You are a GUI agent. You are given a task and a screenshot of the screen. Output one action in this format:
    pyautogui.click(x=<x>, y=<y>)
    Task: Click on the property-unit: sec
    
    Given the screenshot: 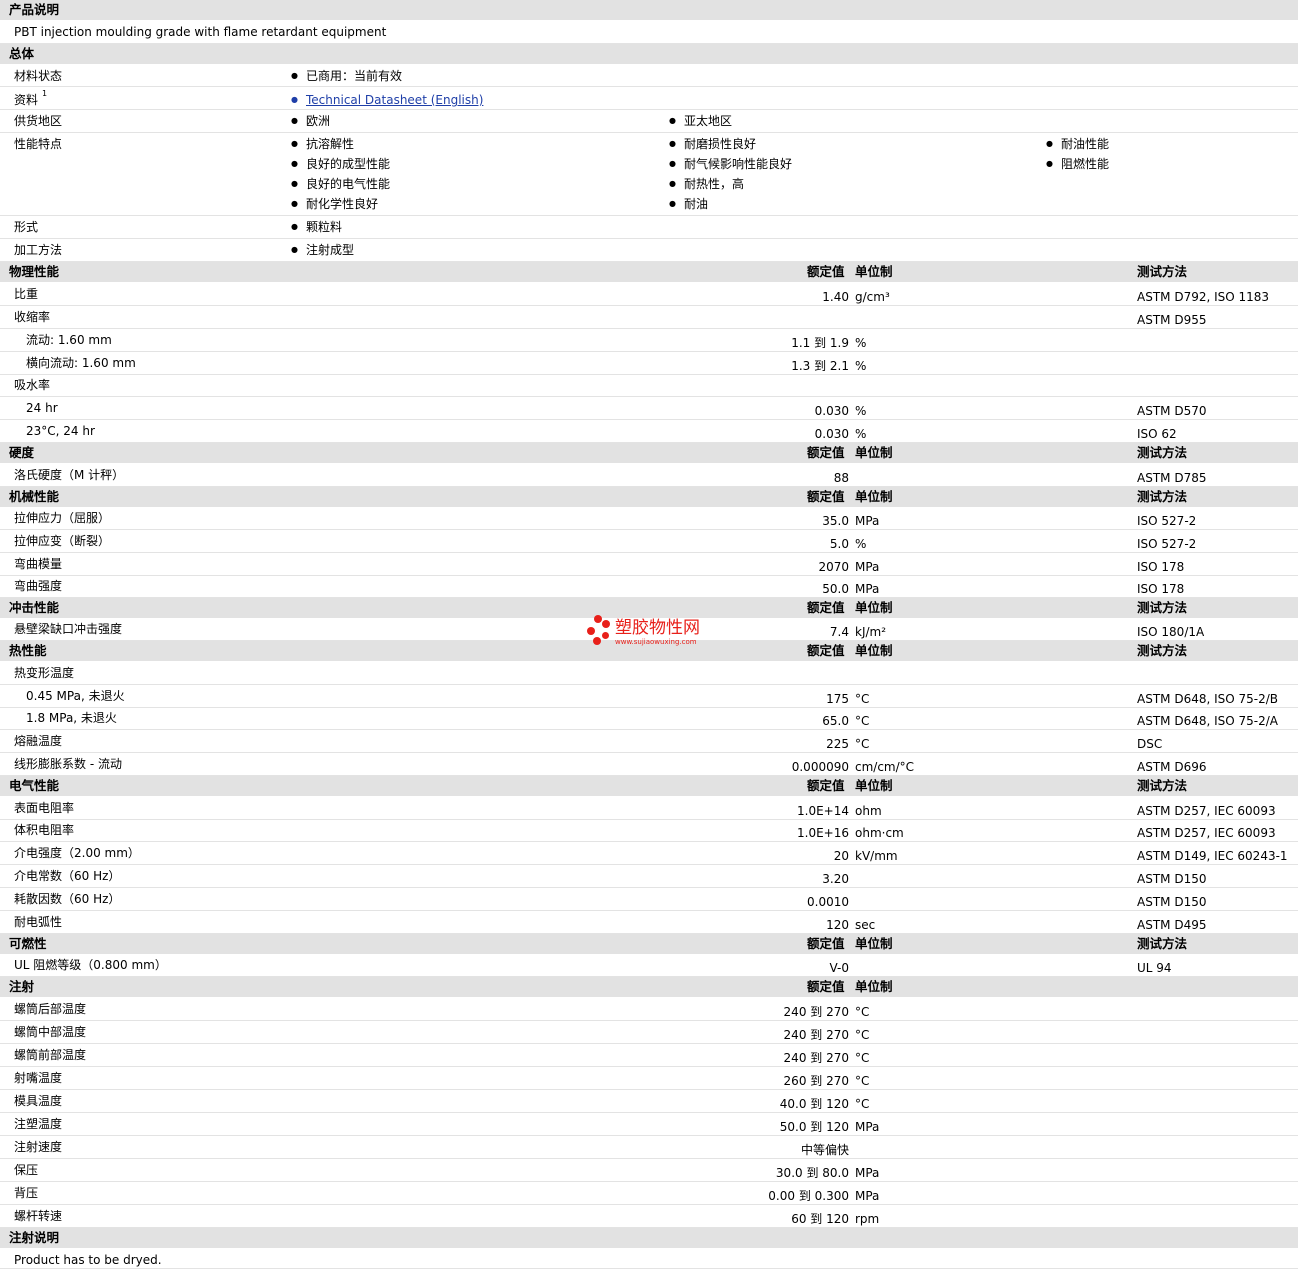 What is the action you would take?
    pyautogui.click(x=865, y=925)
    